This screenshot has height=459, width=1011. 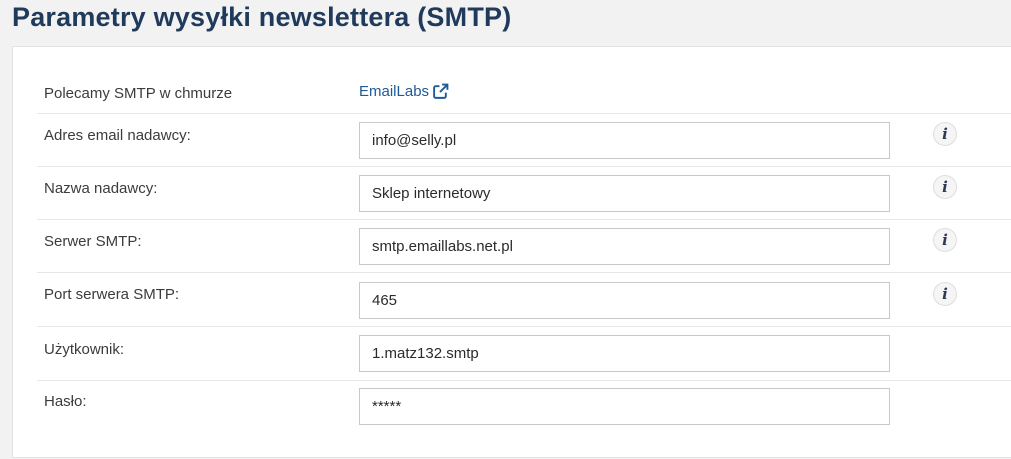 What do you see at coordinates (624, 140) in the screenshot?
I see `sender-email-field` at bounding box center [624, 140].